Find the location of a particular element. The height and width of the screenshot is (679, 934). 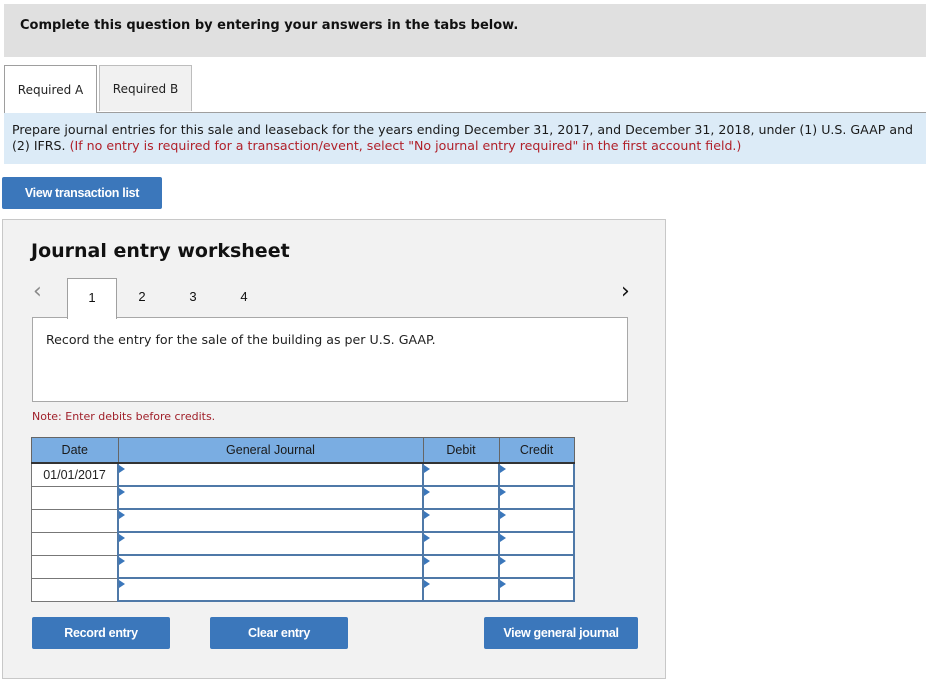

view-general-journal-button: View general journal is located at coordinates (561, 633).